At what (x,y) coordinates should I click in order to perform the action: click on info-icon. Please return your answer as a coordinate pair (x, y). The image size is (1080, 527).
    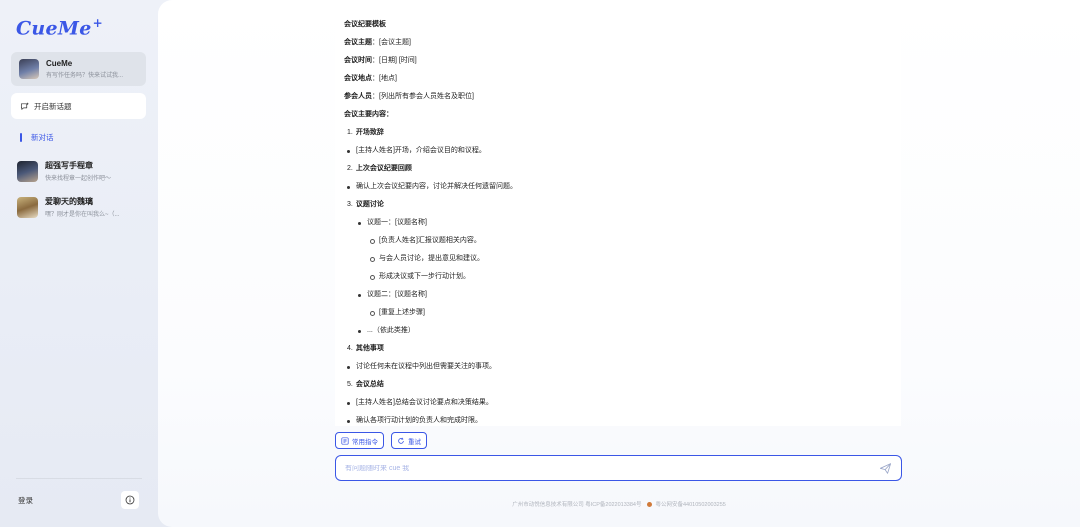
    Looking at the image, I should click on (130, 500).